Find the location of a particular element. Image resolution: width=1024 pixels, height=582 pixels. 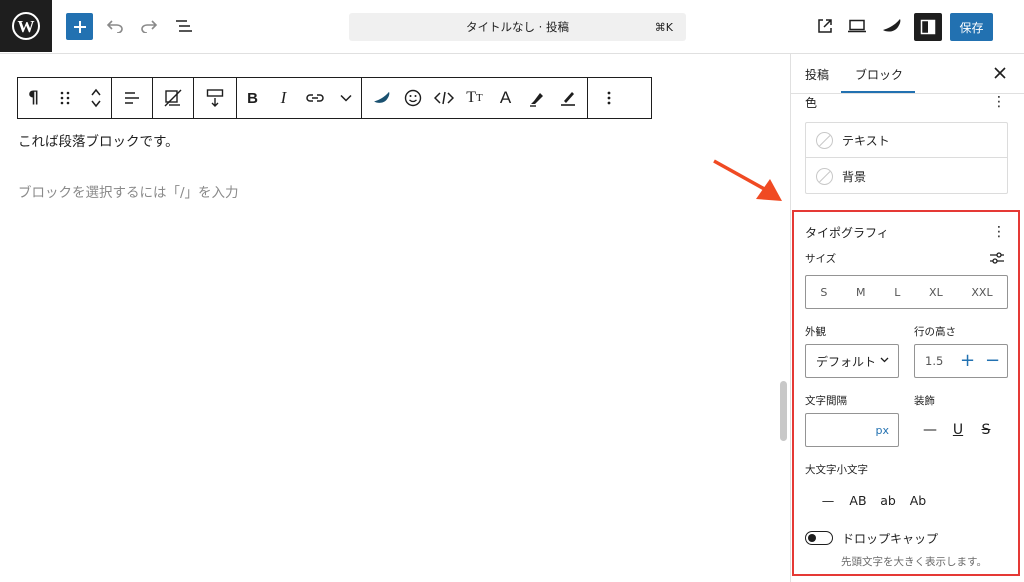

options-group is located at coordinates (609, 98).